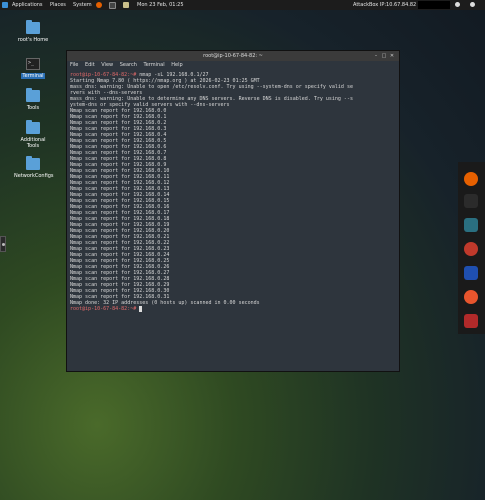  What do you see at coordinates (33, 27) in the screenshot?
I see `home-folder-icon` at bounding box center [33, 27].